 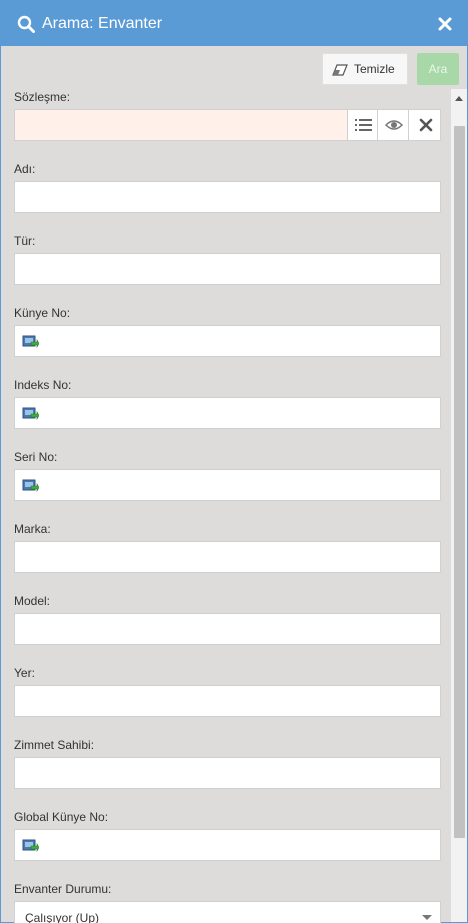 I want to click on index-no-label: Indeks No:, so click(x=43, y=385).